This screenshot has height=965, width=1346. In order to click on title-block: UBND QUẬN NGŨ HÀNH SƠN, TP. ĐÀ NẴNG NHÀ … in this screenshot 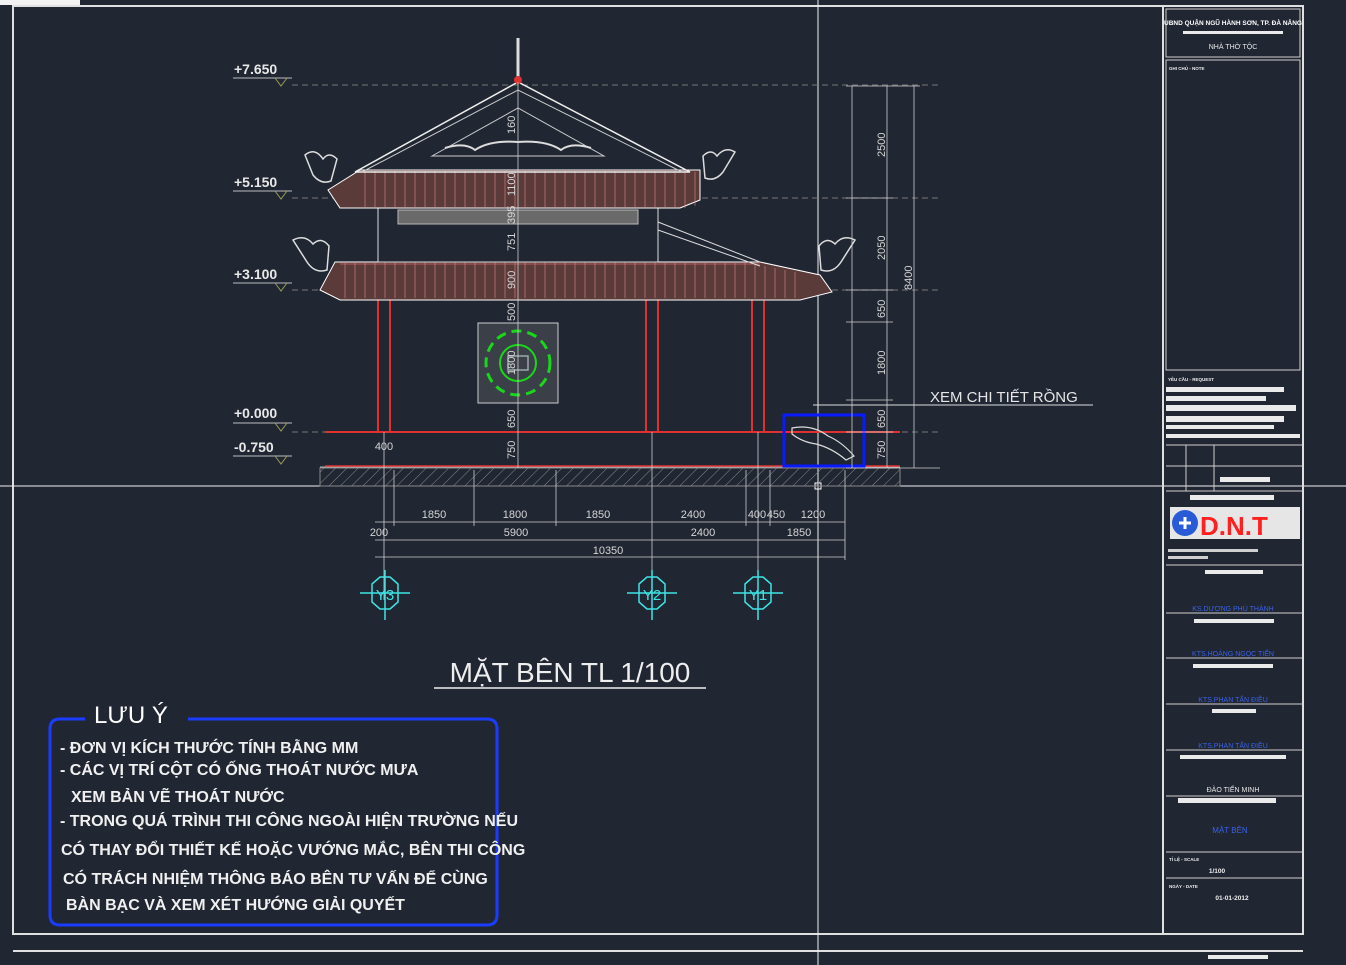, I will do `click(1233, 482)`.